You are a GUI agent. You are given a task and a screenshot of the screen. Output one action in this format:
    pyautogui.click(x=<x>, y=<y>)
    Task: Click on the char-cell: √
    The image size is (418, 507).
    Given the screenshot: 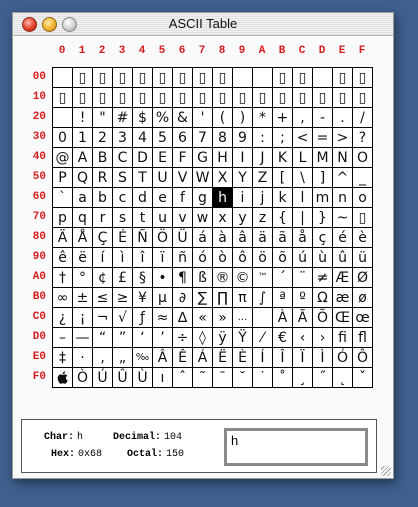 What is the action you would take?
    pyautogui.click(x=123, y=318)
    